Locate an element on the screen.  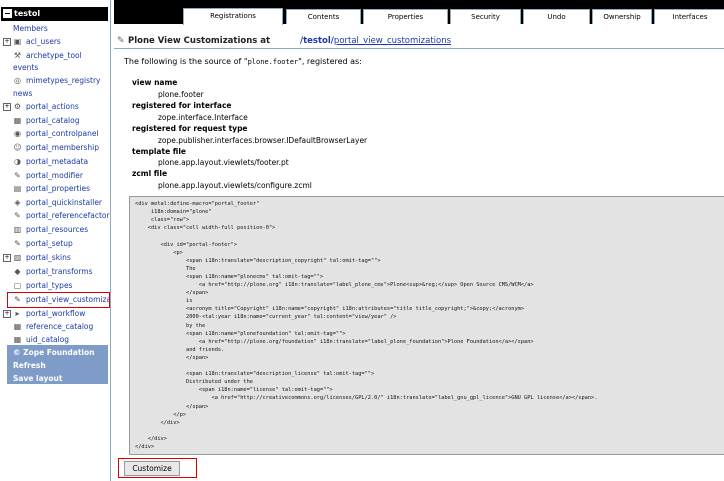
tree-item-label: portal_modifier is located at coordinates (54, 175).